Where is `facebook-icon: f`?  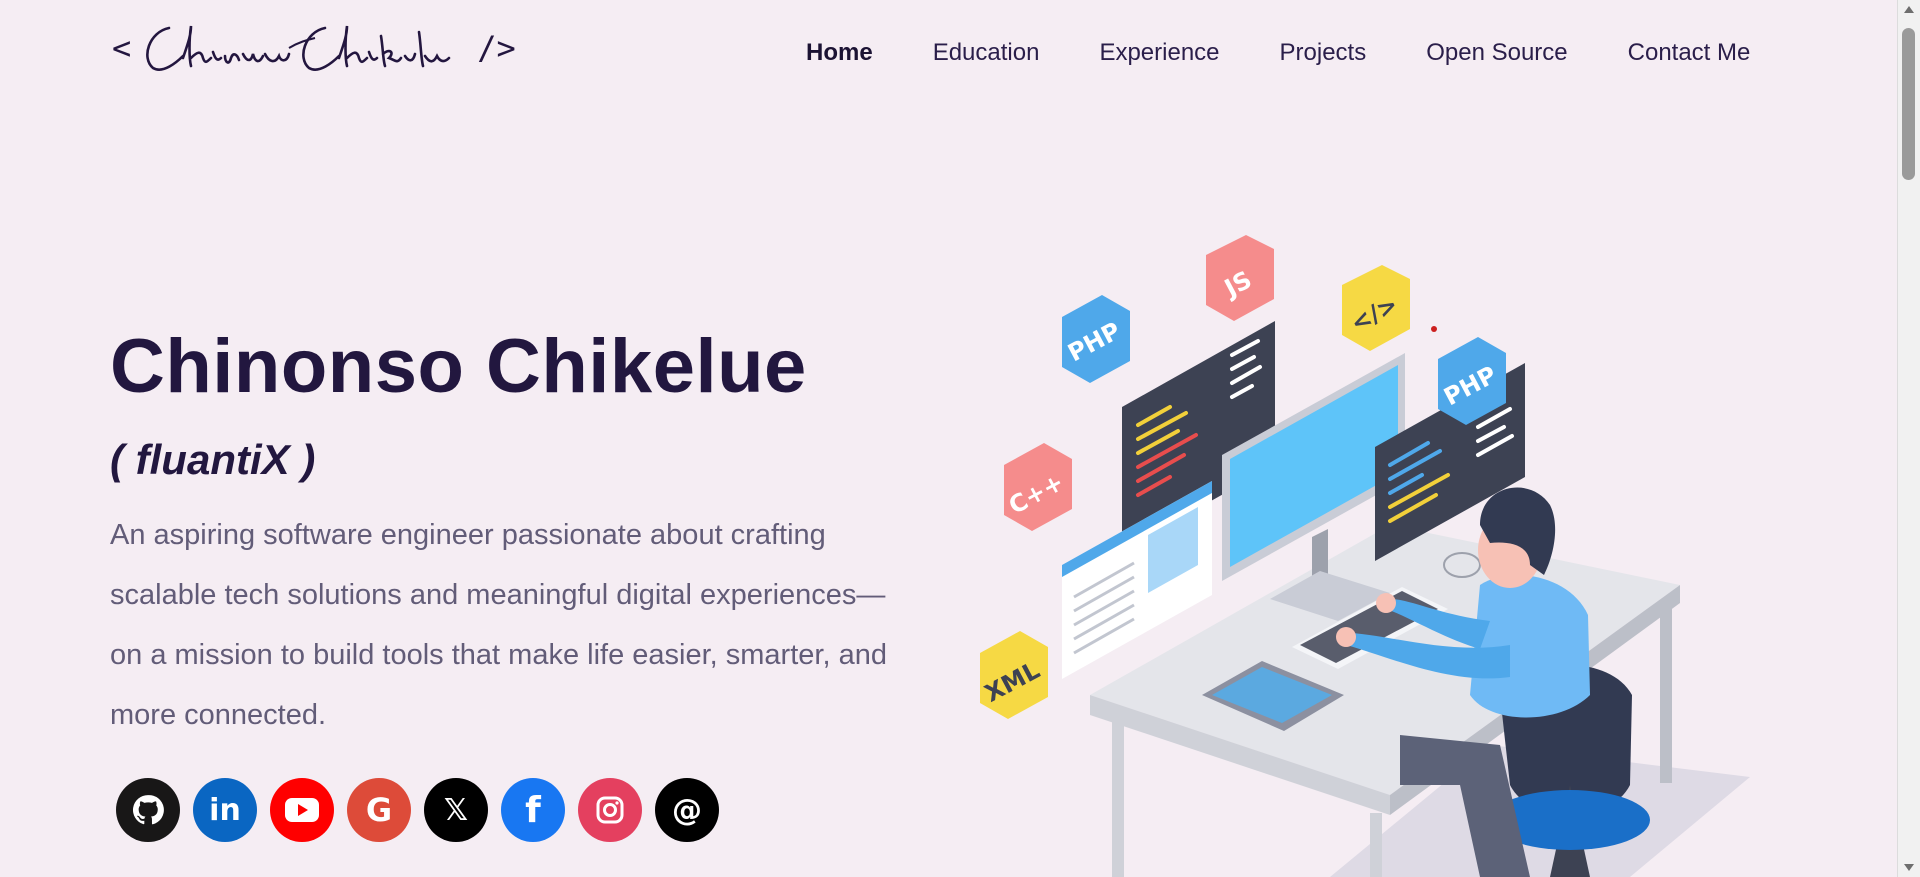 facebook-icon: f is located at coordinates (533, 810).